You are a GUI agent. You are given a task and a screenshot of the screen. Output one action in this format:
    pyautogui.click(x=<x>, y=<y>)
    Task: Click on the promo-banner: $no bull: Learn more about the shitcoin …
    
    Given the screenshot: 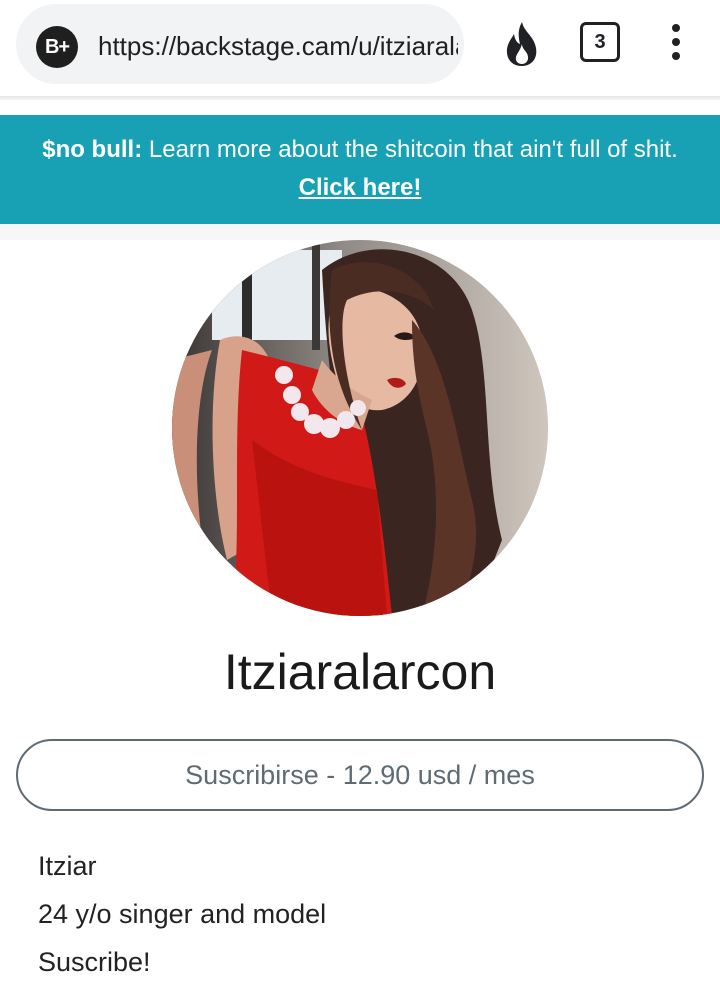 What is the action you would take?
    pyautogui.click(x=360, y=169)
    